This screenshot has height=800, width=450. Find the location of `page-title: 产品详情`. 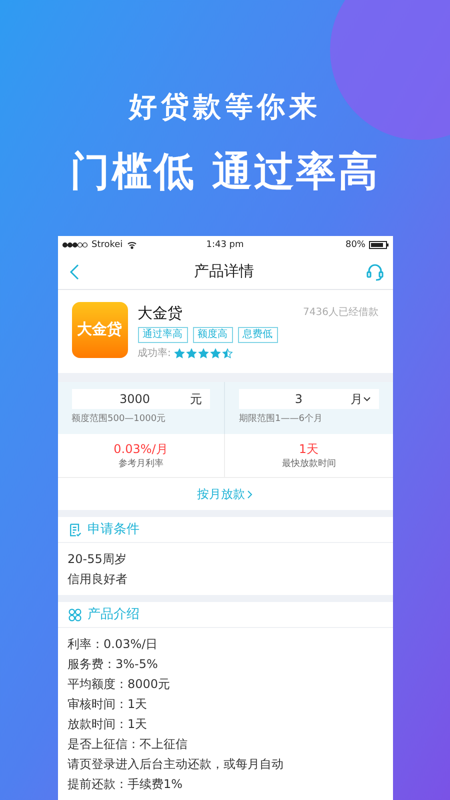

page-title: 产品详情 is located at coordinates (224, 271).